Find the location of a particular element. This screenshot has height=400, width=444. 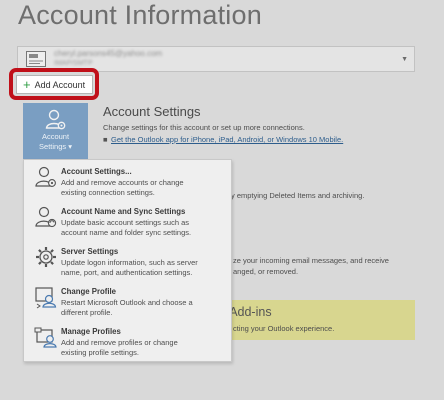

menu-item-title: Change Profile is located at coordinates (89, 291).